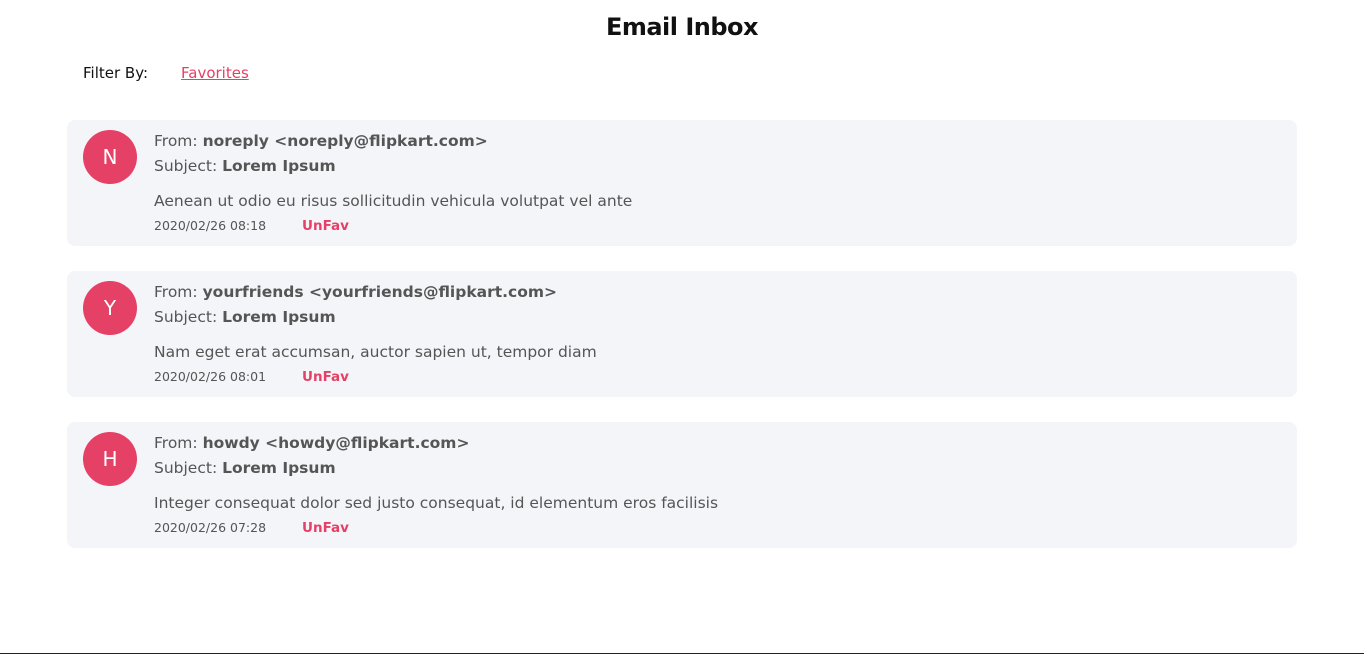 This screenshot has height=654, width=1364. Describe the element at coordinates (715, 528) in the screenshot. I see `email-meta: 2020/02/26 07:28 UnFav` at that location.